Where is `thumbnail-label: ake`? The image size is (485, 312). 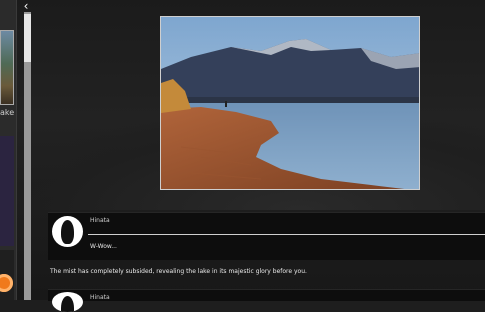 thumbnail-label: ake is located at coordinates (7, 112).